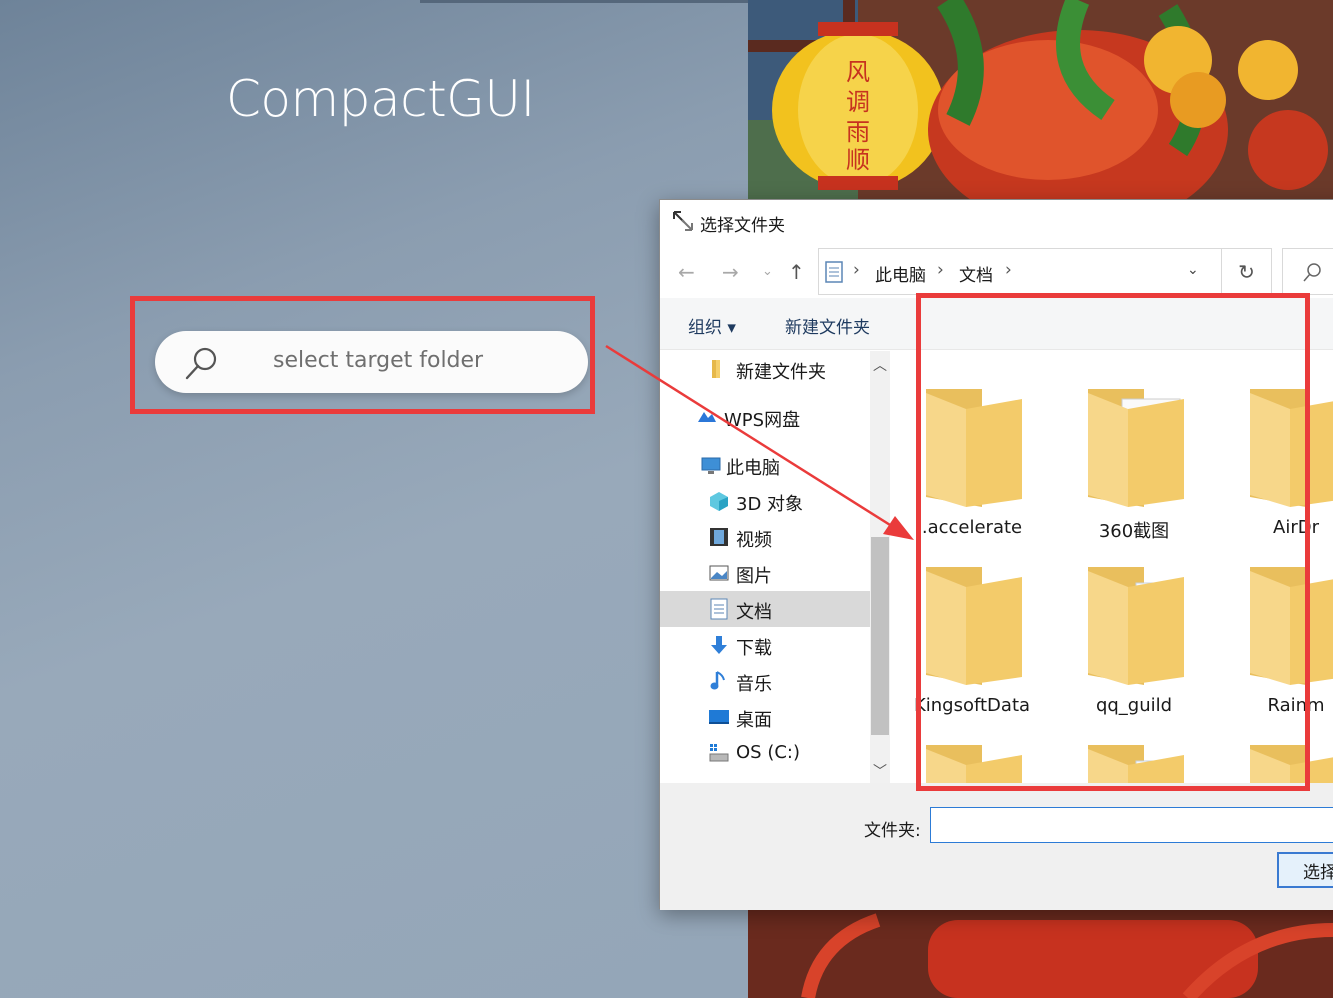 Image resolution: width=1333 pixels, height=998 pixels. I want to click on scroll-down-icon: ﹀, so click(880, 771).